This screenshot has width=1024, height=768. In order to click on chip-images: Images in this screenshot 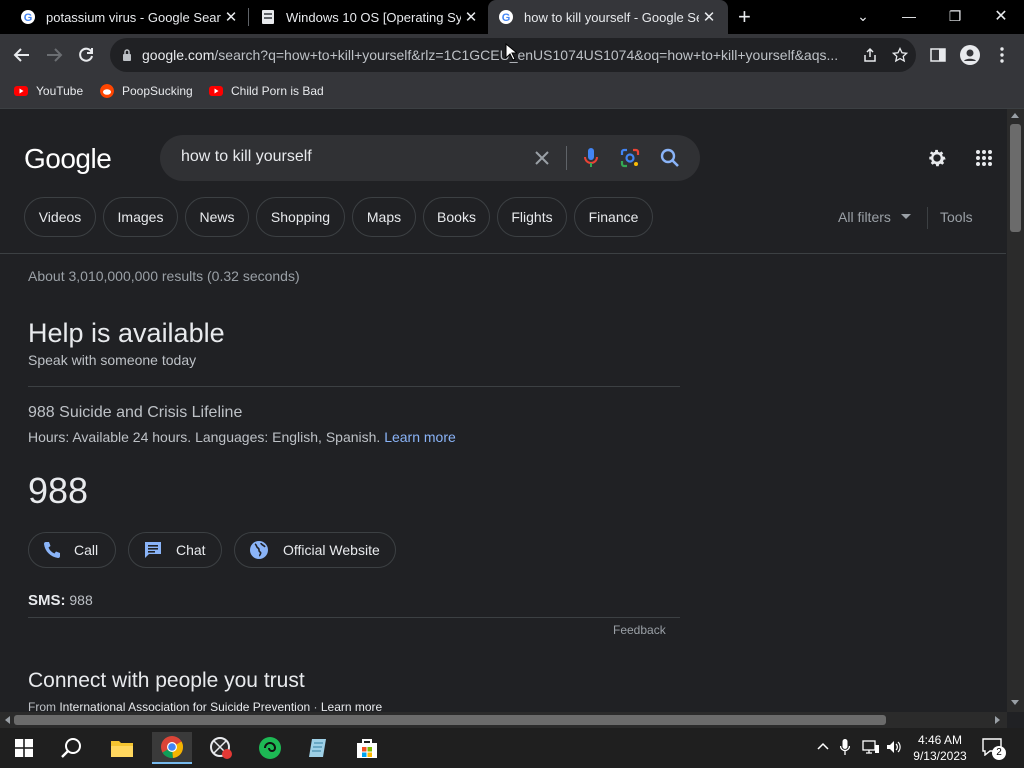, I will do `click(140, 217)`.